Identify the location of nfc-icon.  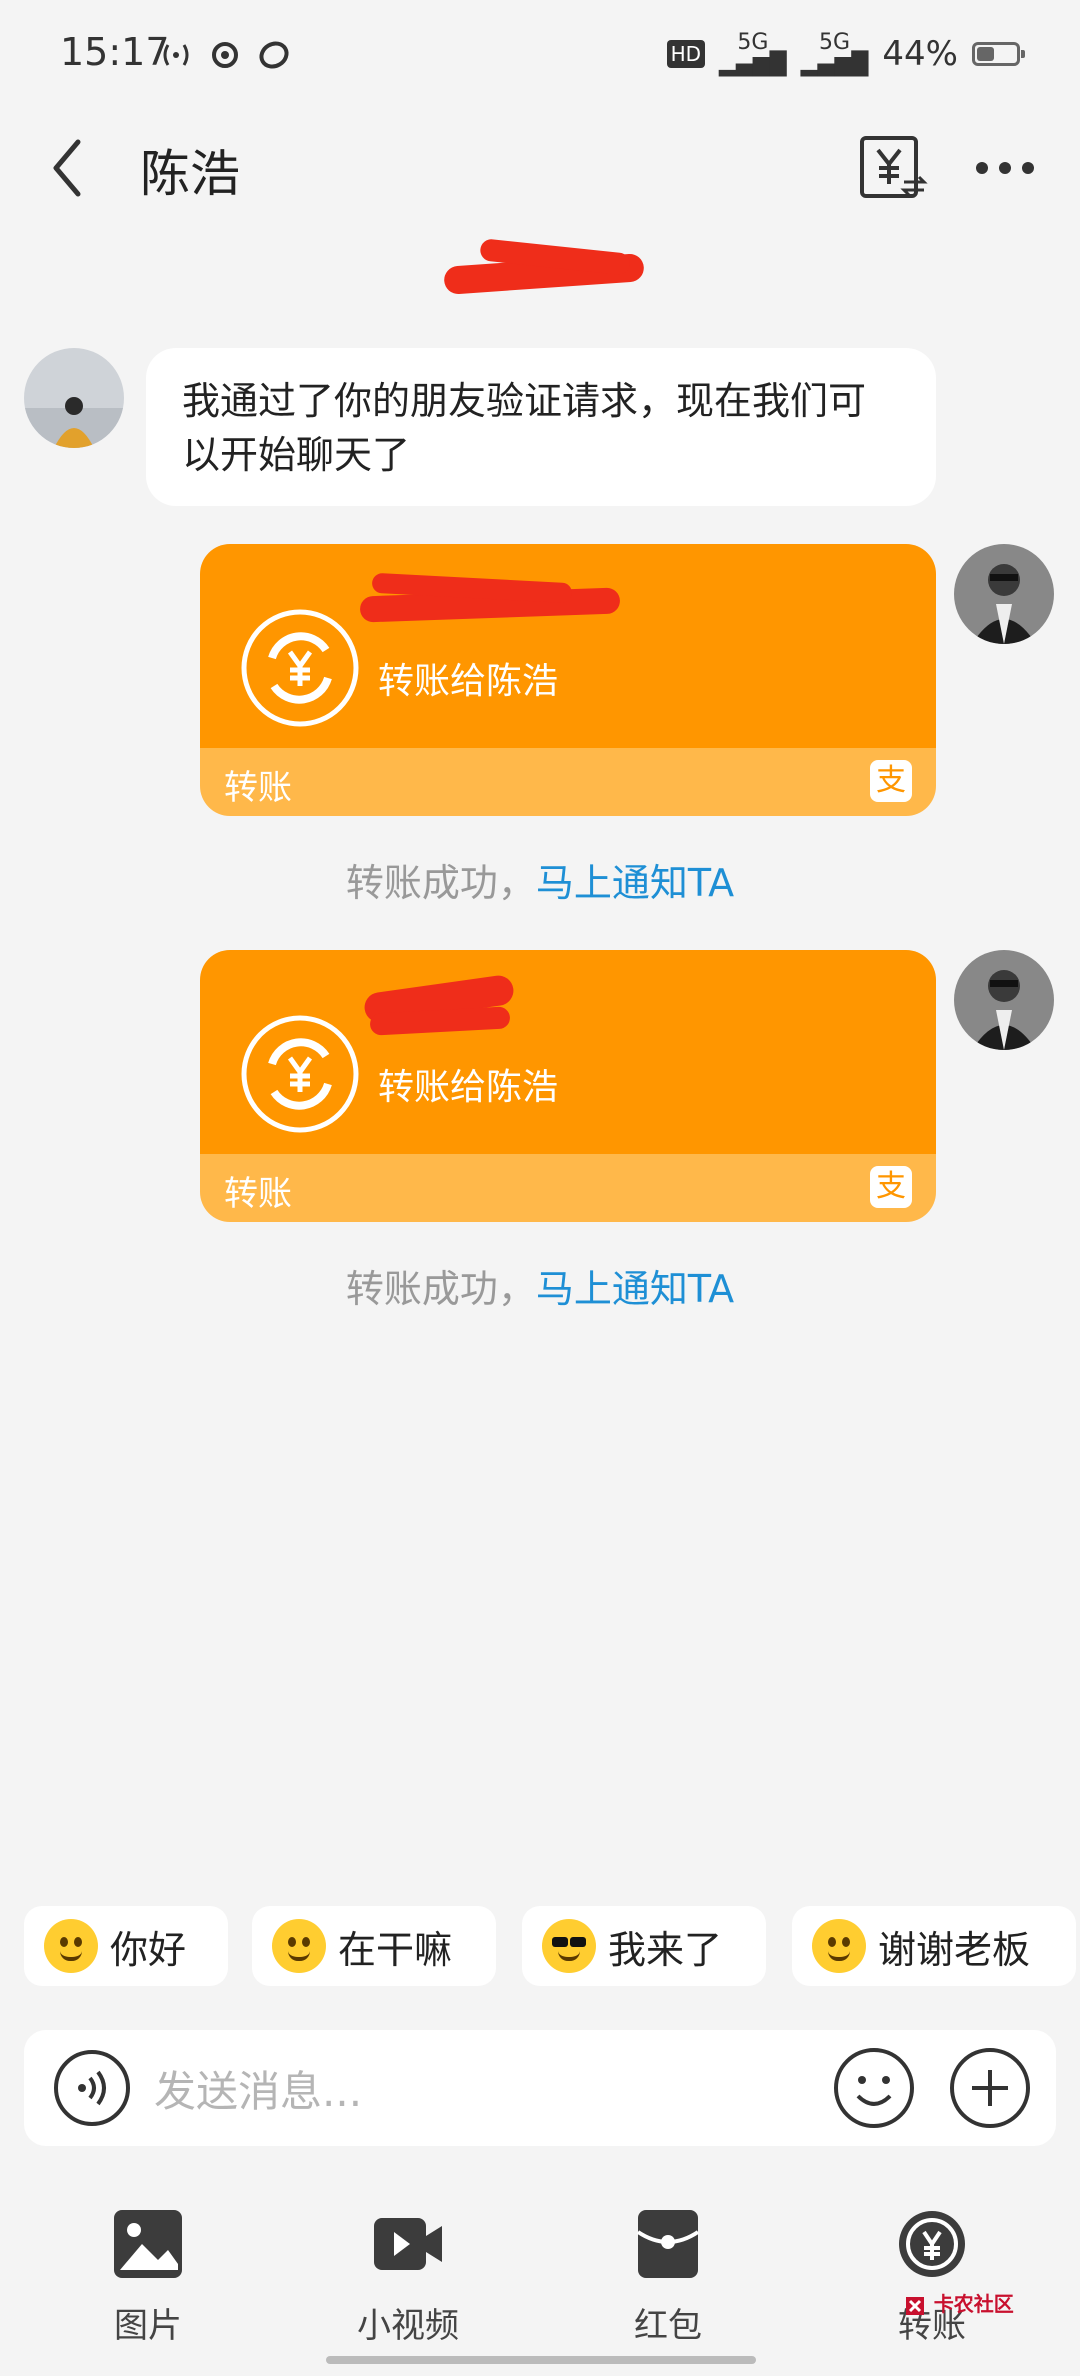
(176, 55).